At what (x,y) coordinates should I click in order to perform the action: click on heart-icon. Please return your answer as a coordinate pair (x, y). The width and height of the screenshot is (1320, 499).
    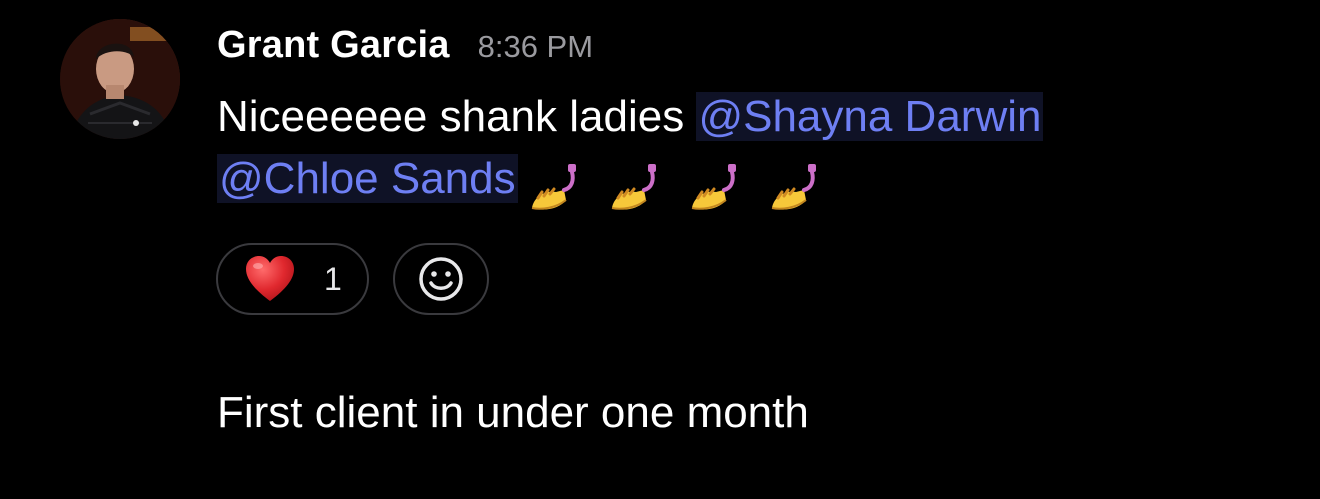
    Looking at the image, I should click on (270, 278).